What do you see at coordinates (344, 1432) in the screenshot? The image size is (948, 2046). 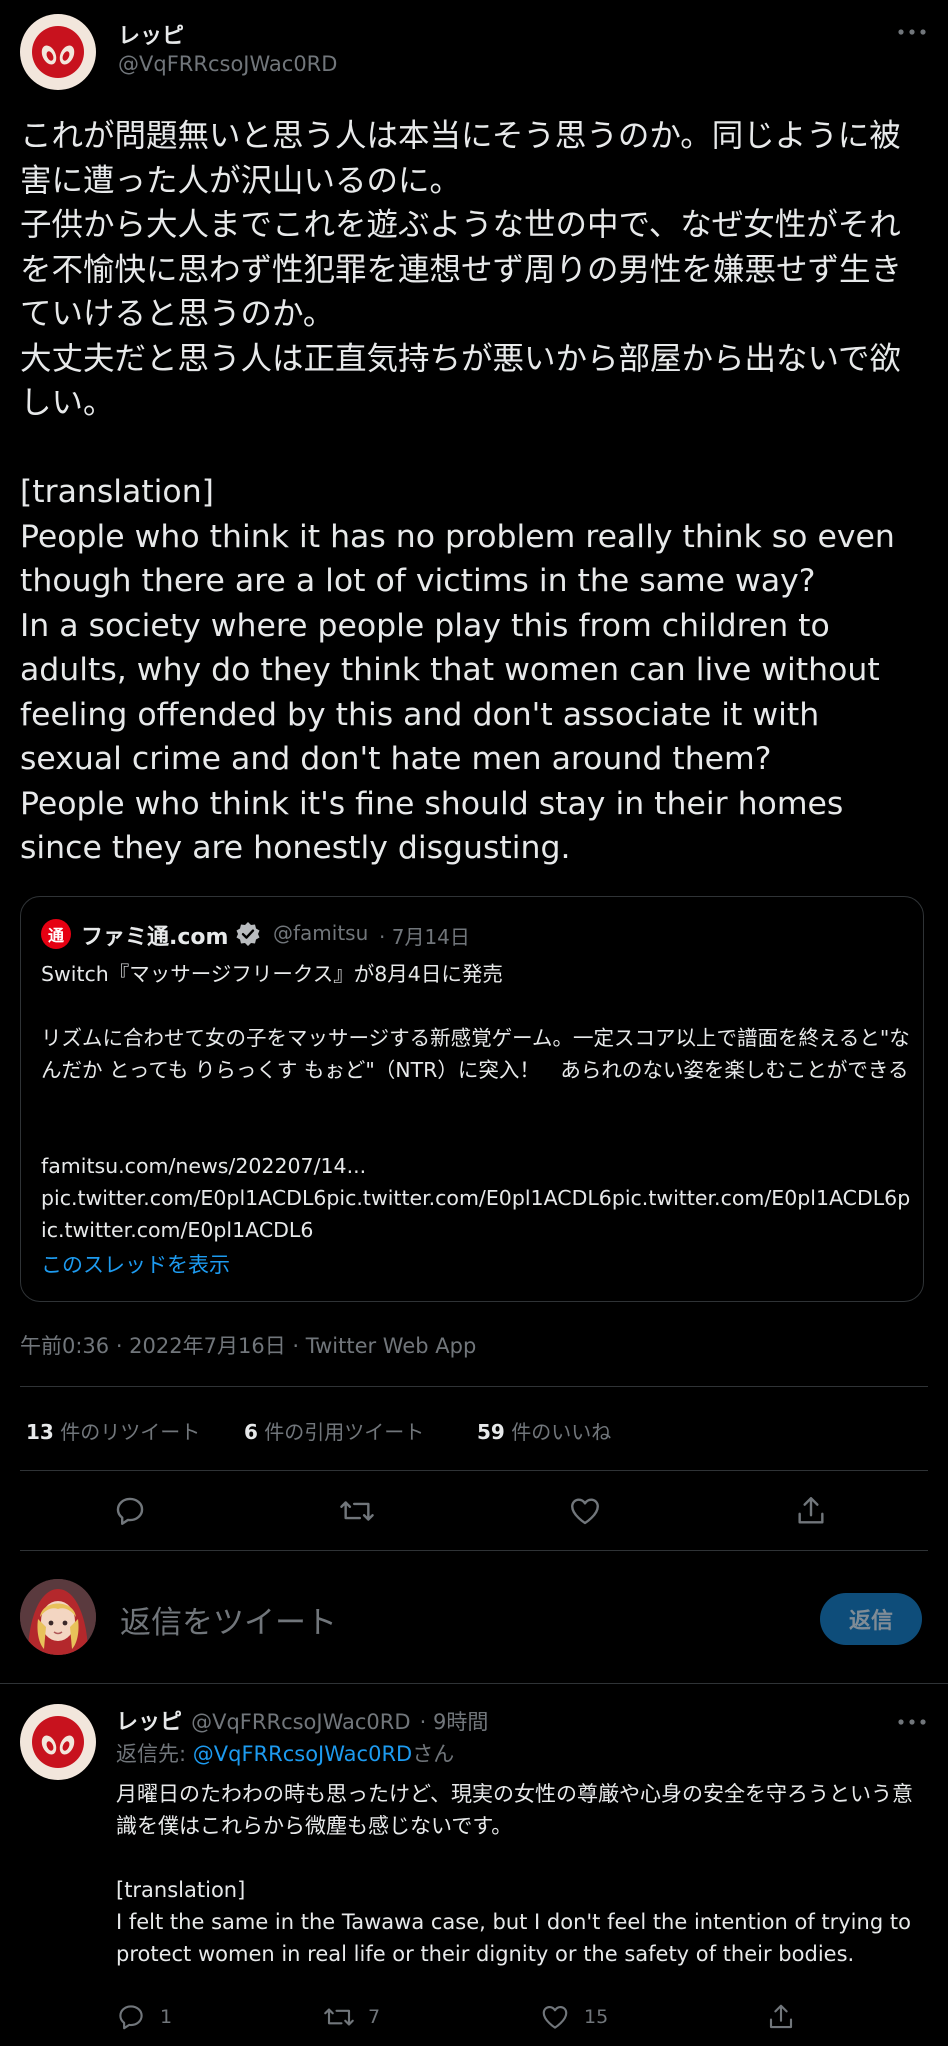 I see `quotes-label: 件の引用ツイート` at bounding box center [344, 1432].